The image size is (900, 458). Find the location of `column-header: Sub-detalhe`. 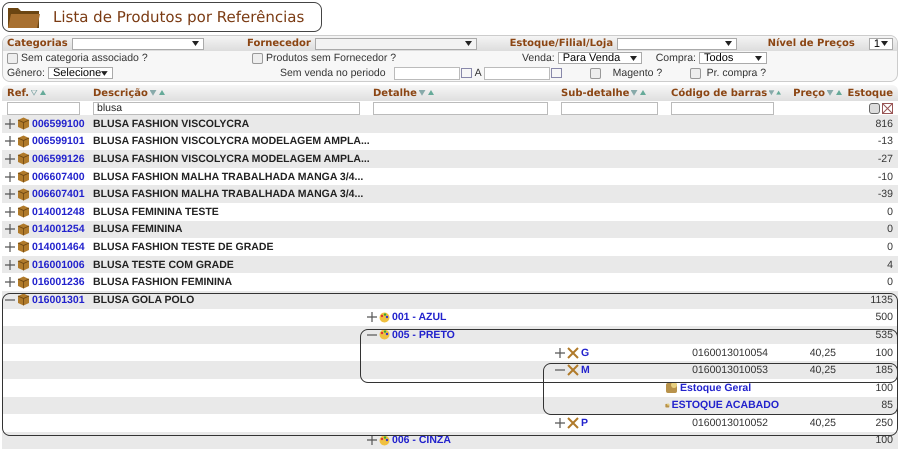

column-header: Sub-detalhe is located at coordinates (611, 93).